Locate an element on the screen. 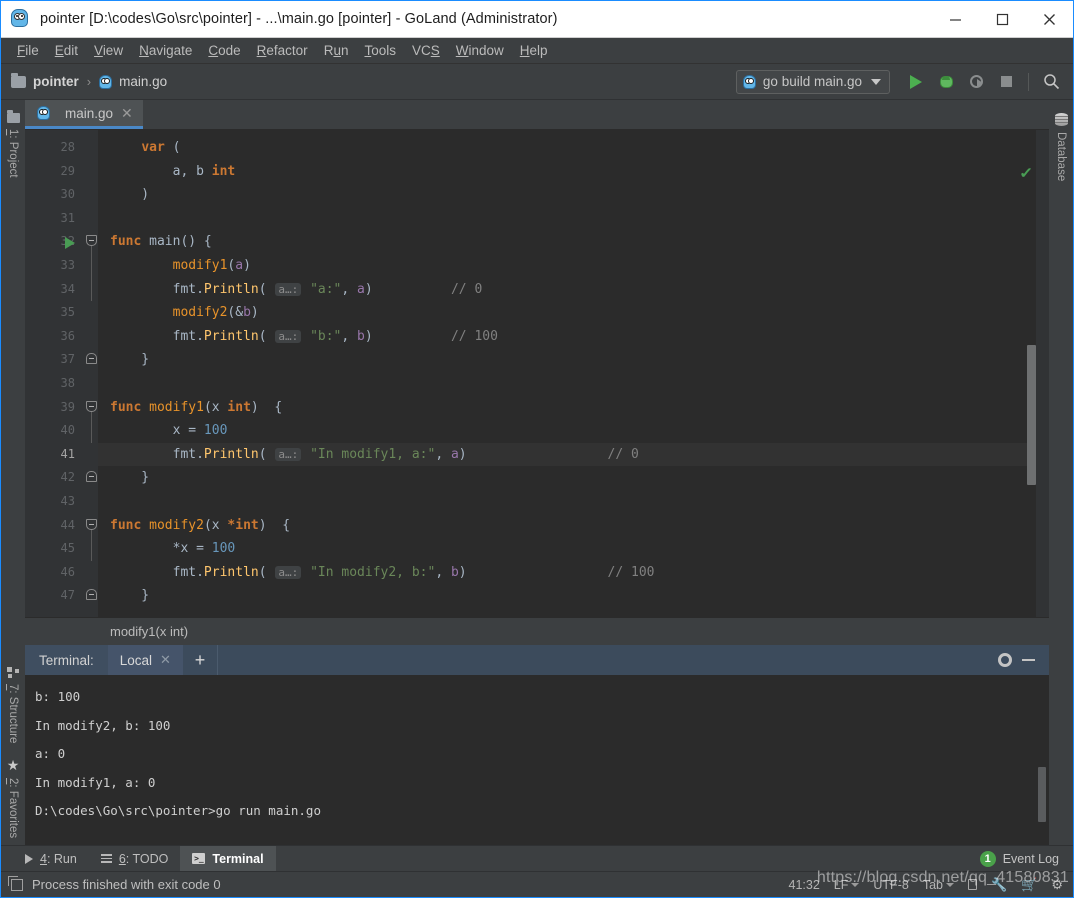  caret-position: 41:32 is located at coordinates (804, 885).